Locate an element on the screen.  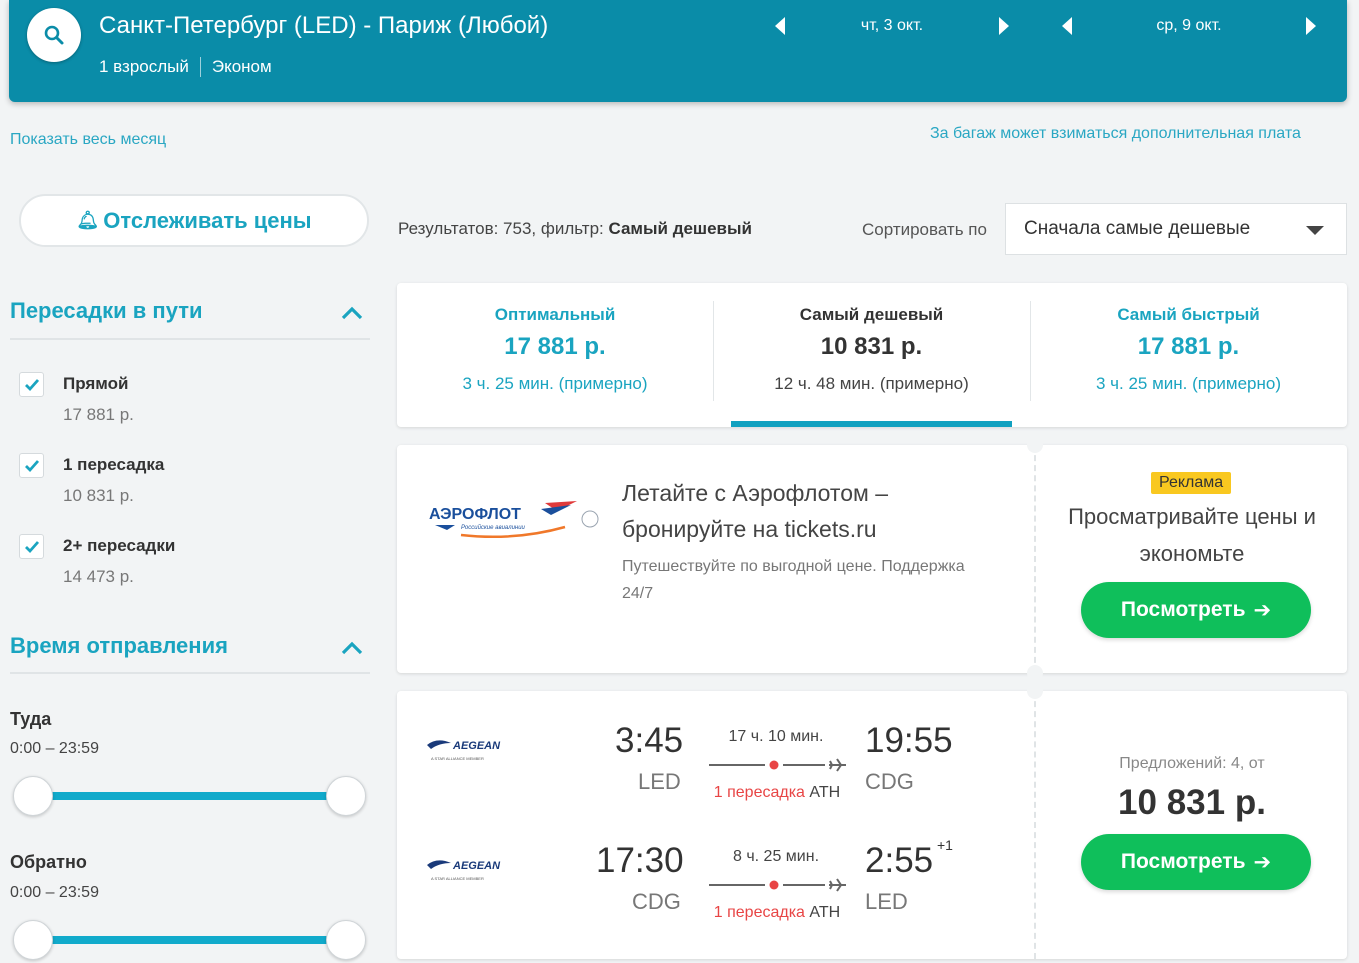
outbound-arrival-time: 19:55 is located at coordinates (909, 740).